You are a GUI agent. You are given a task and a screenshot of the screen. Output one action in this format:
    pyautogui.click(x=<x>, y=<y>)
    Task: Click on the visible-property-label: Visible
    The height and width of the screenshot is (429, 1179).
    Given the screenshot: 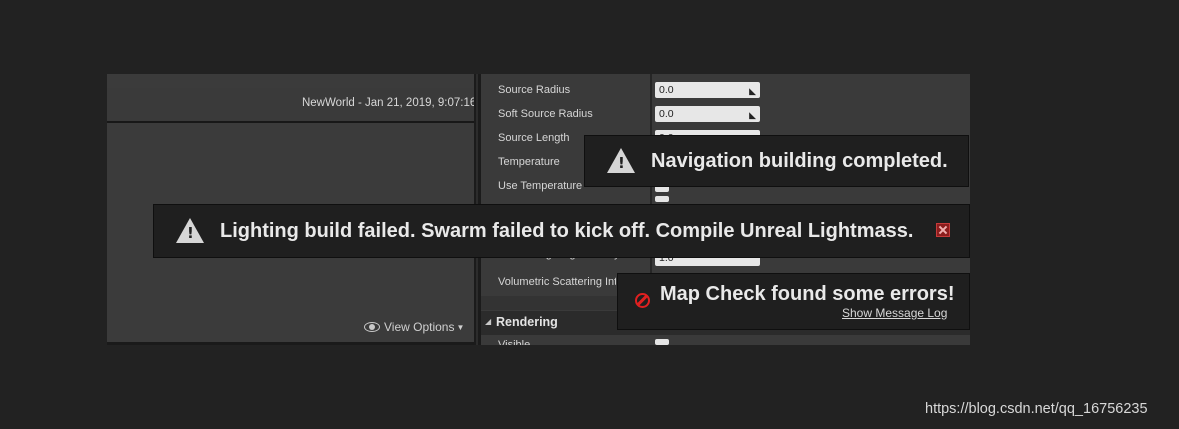 What is the action you would take?
    pyautogui.click(x=514, y=342)
    